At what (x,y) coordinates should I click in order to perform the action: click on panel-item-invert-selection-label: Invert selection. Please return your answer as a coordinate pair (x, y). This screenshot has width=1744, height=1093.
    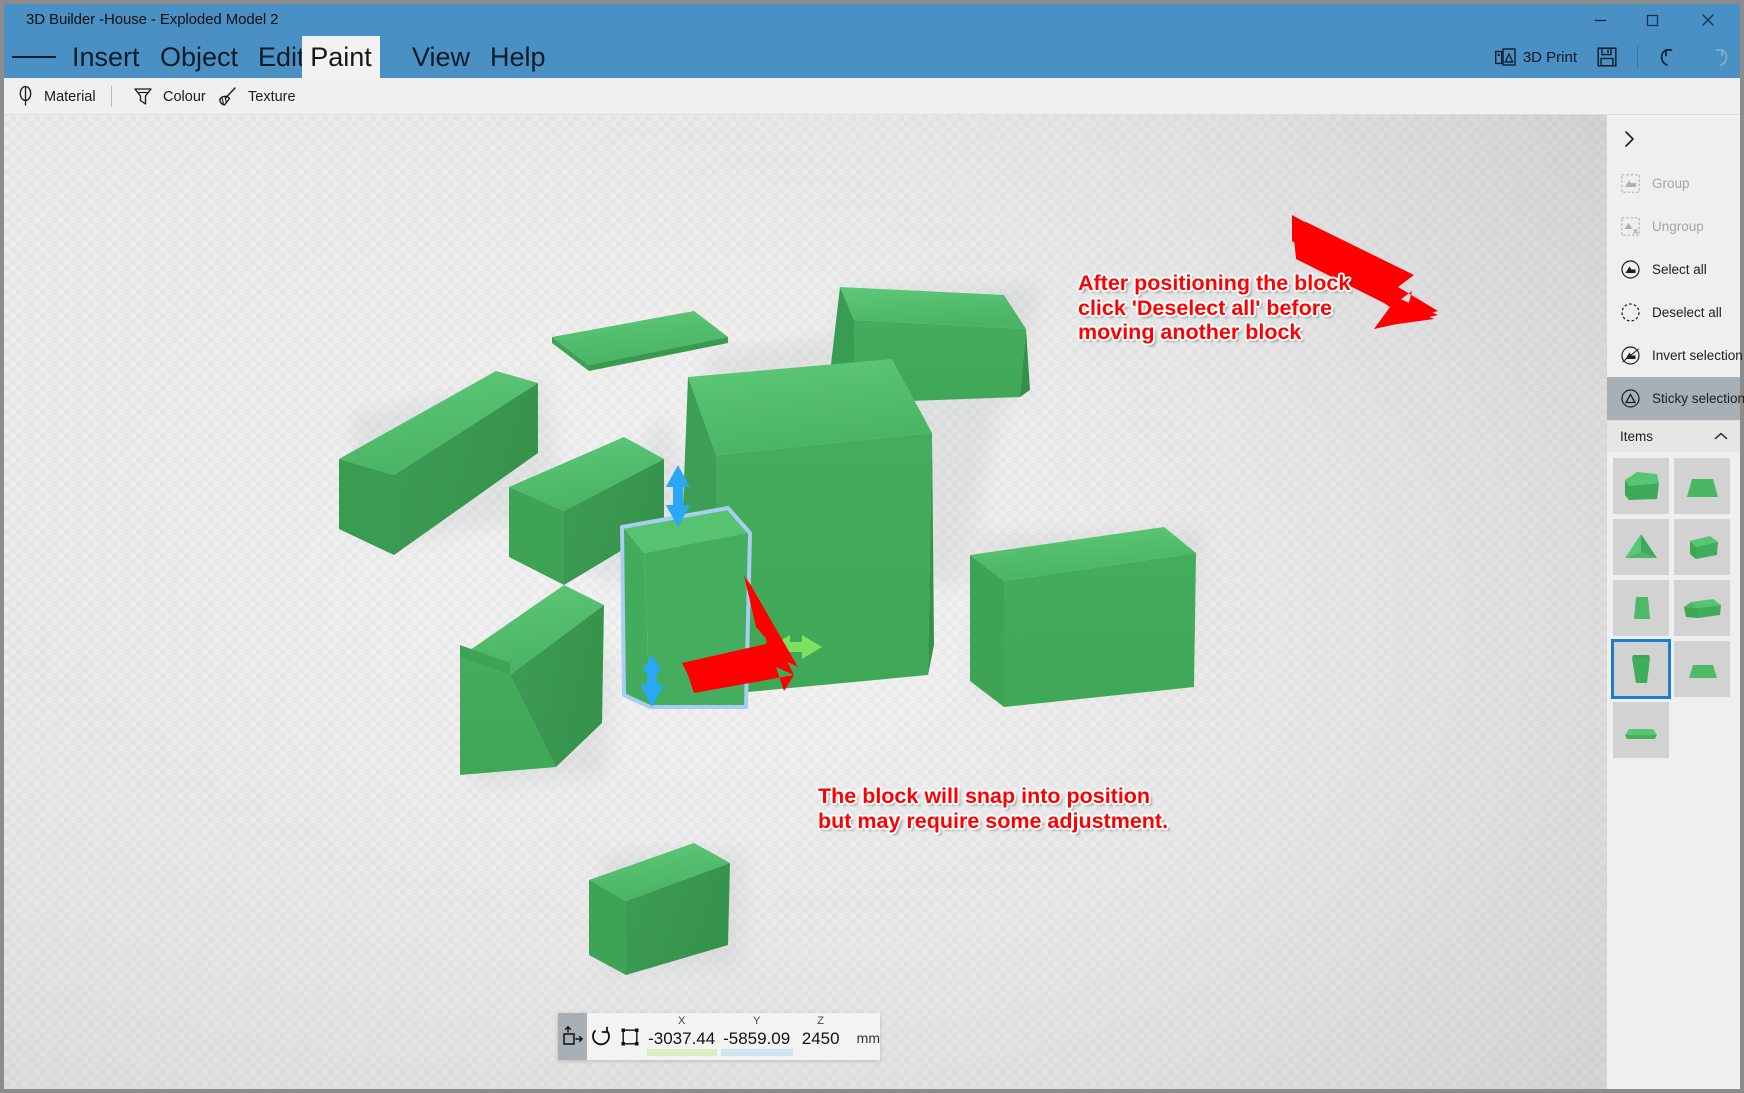
    Looking at the image, I should click on (1697, 355).